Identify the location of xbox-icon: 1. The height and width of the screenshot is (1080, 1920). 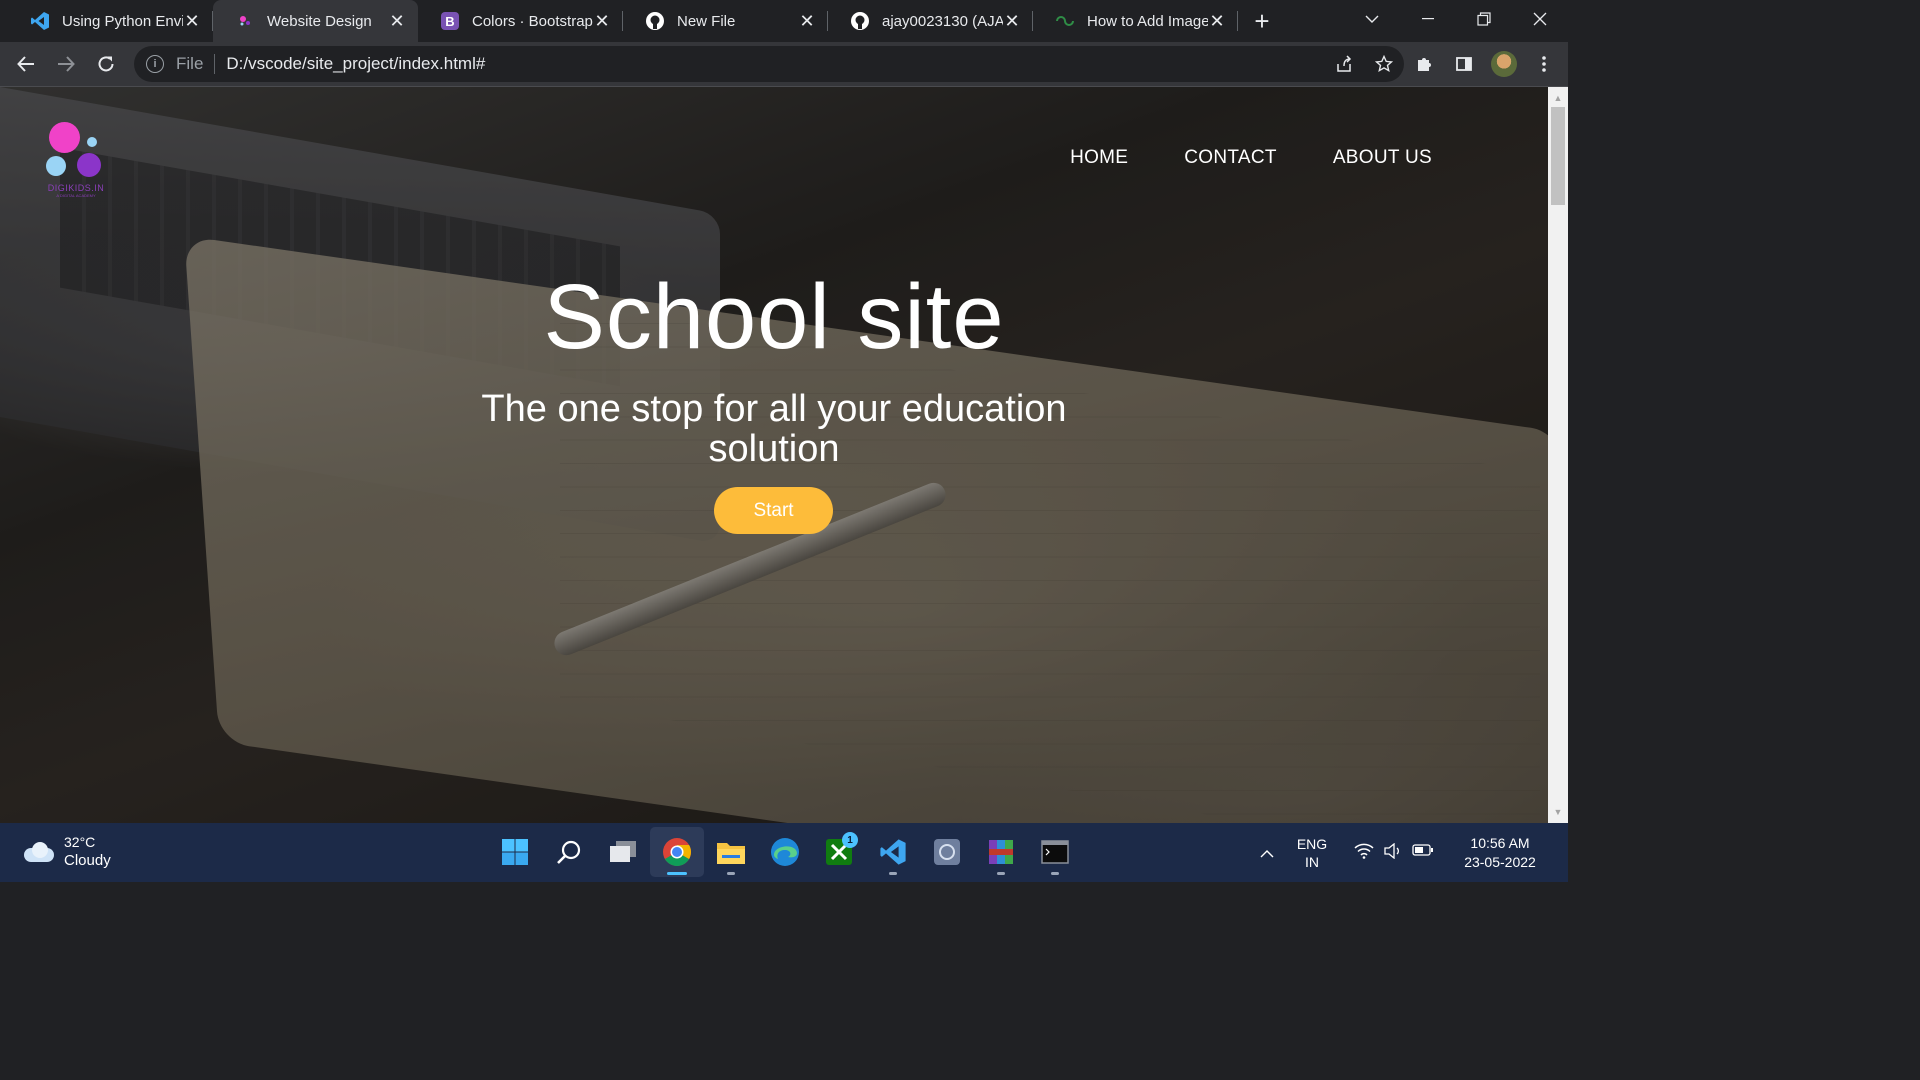
(839, 852).